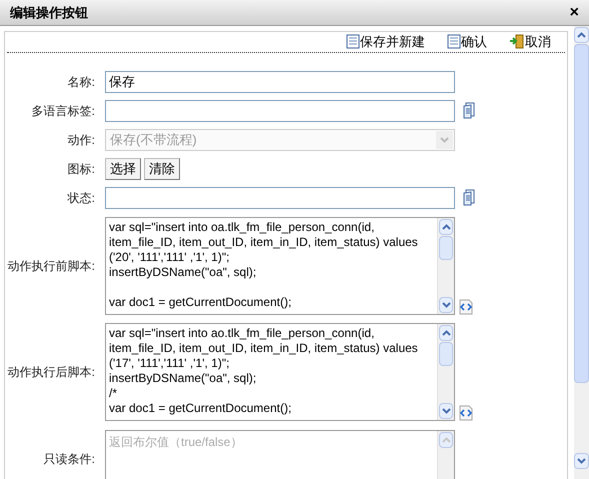  I want to click on page-scrollbar, so click(581, 252).